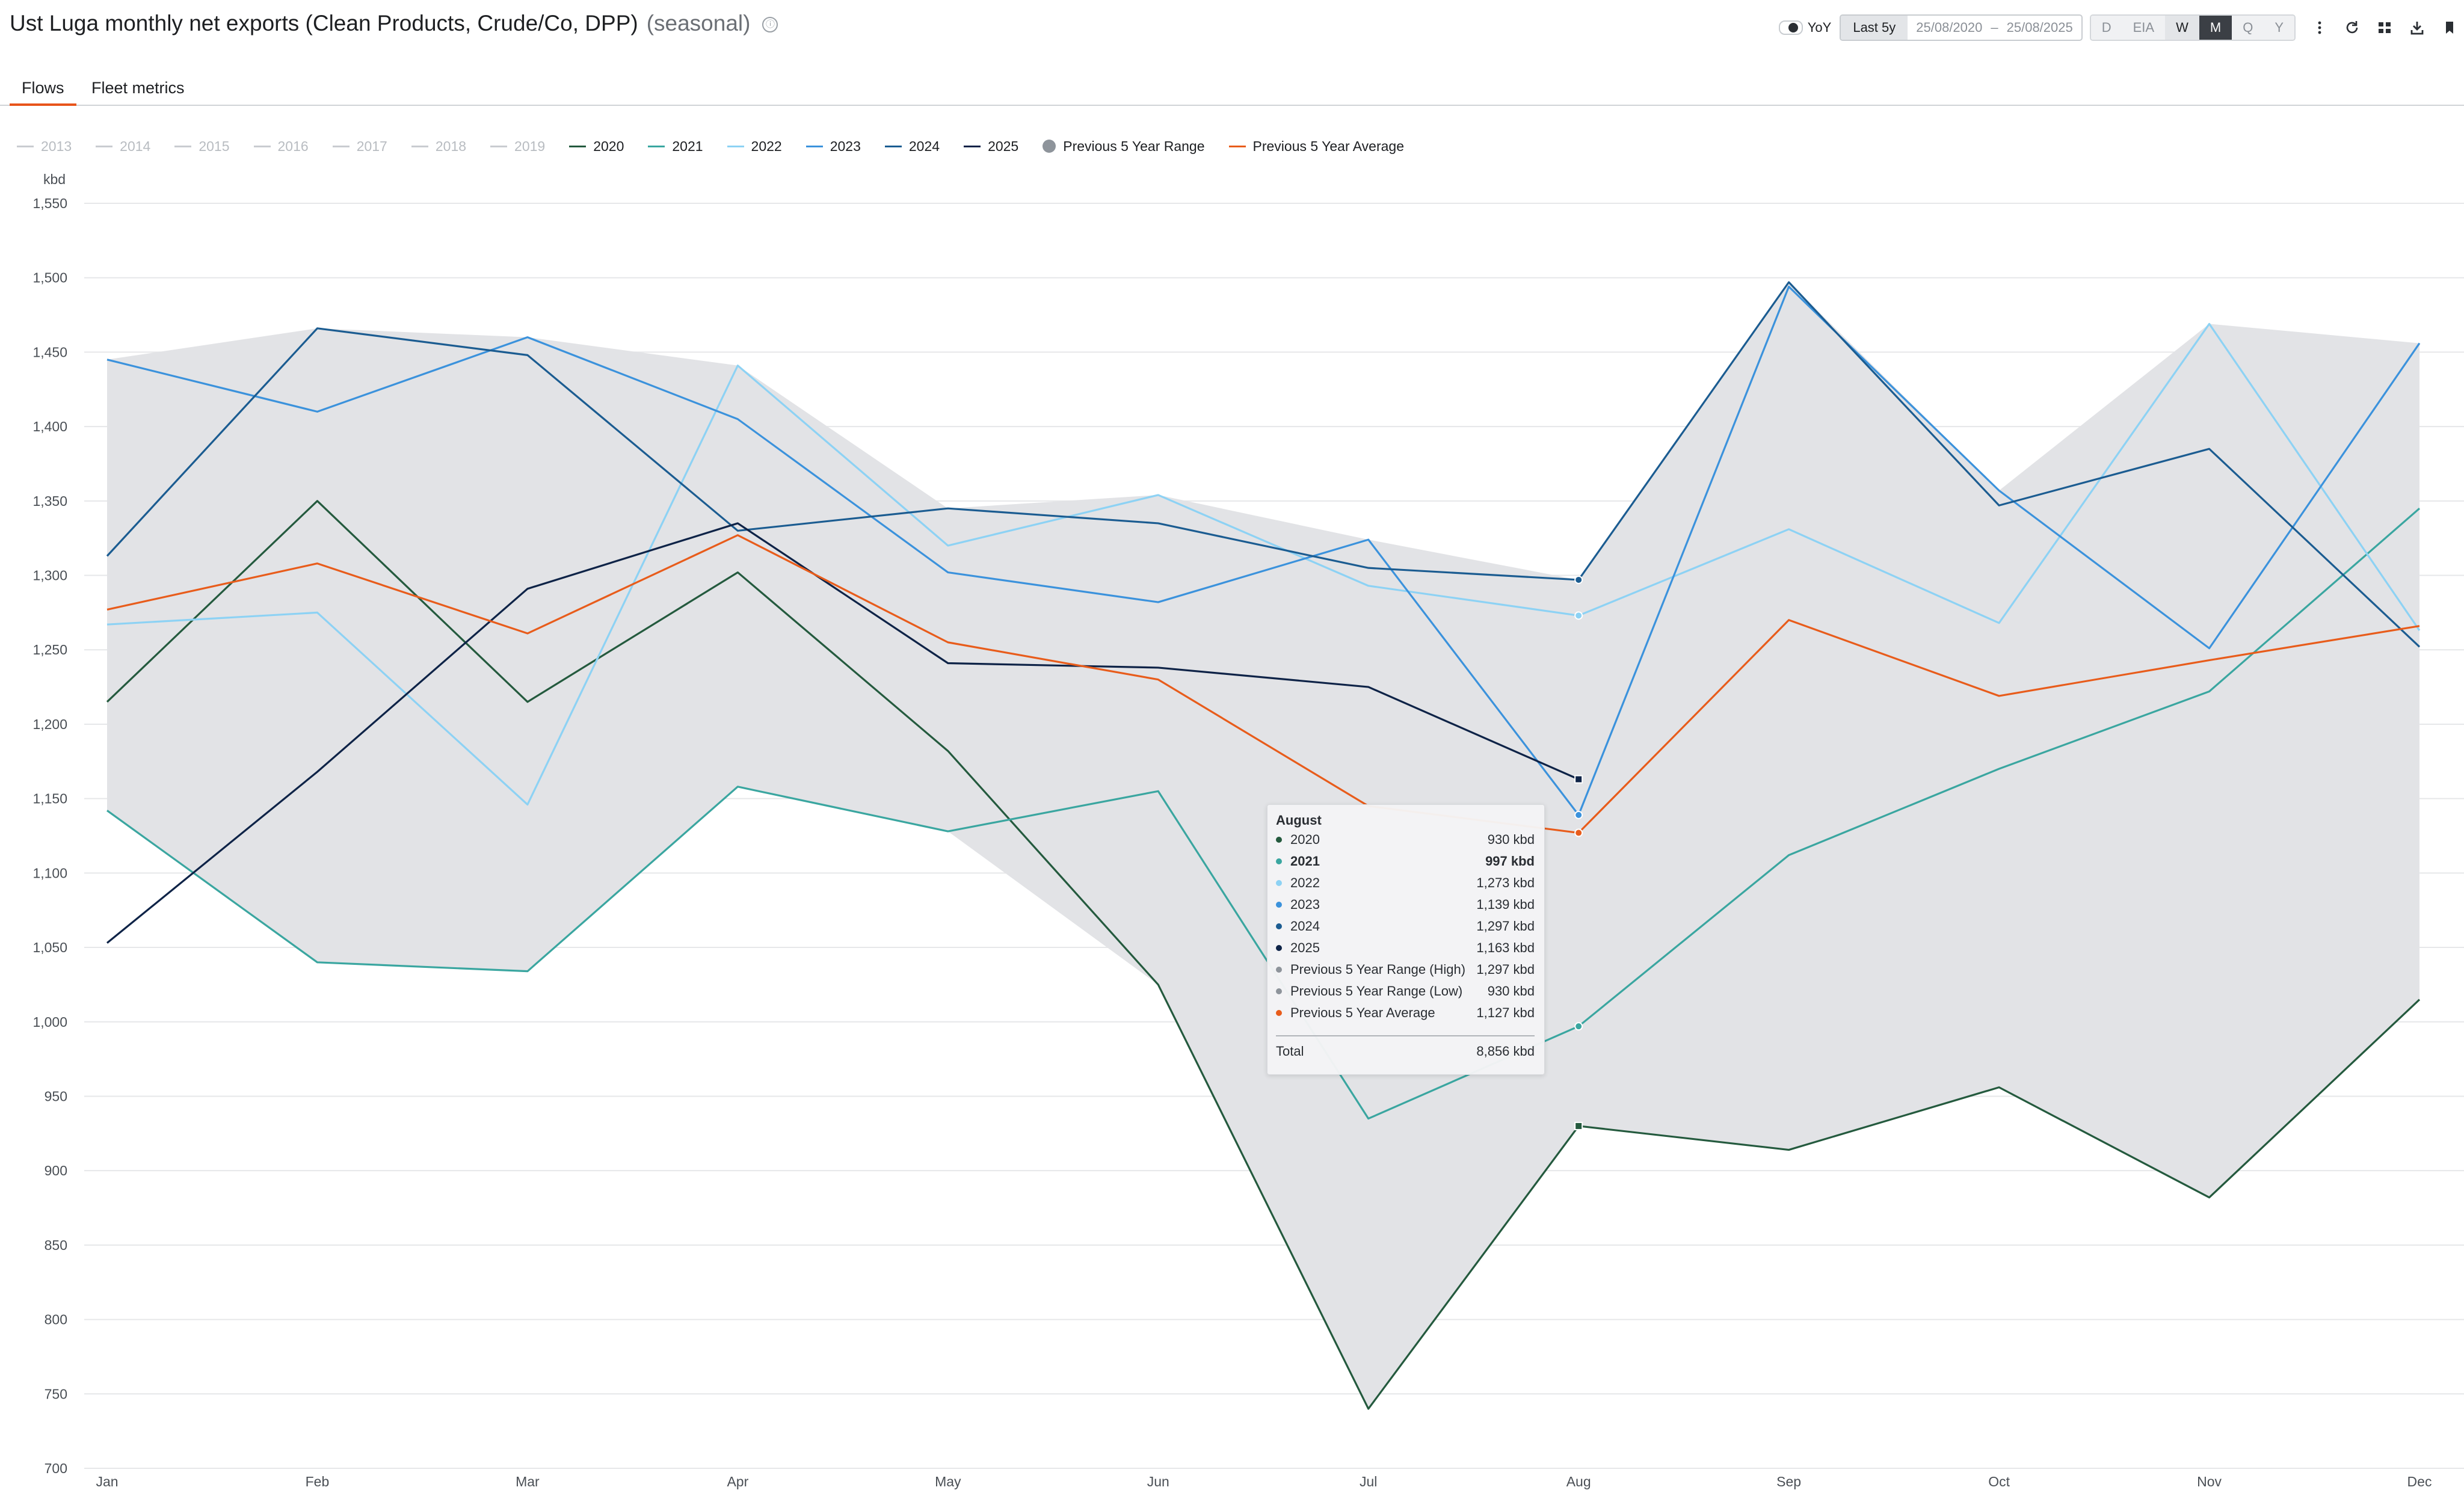  What do you see at coordinates (2210, 1481) in the screenshot?
I see `x-tick-label: Nov` at bounding box center [2210, 1481].